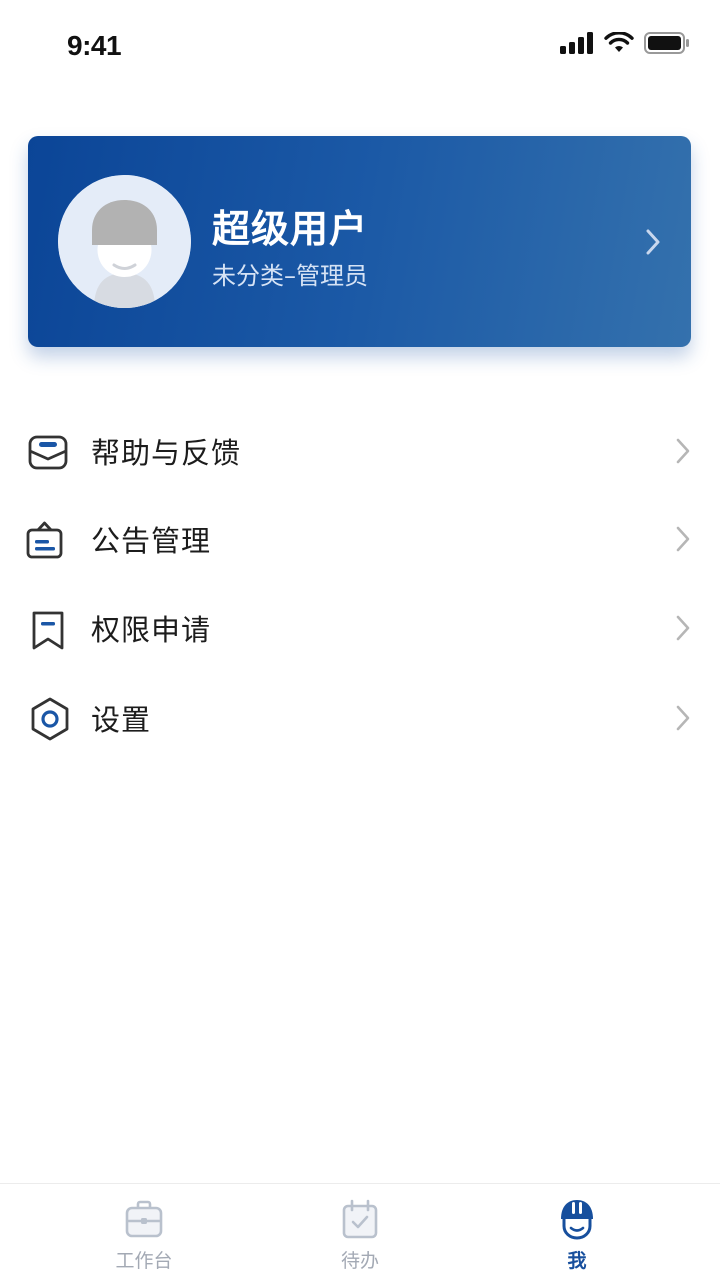 This screenshot has height=1281, width=720. I want to click on profile-role: 未分类–管理员, so click(290, 276).